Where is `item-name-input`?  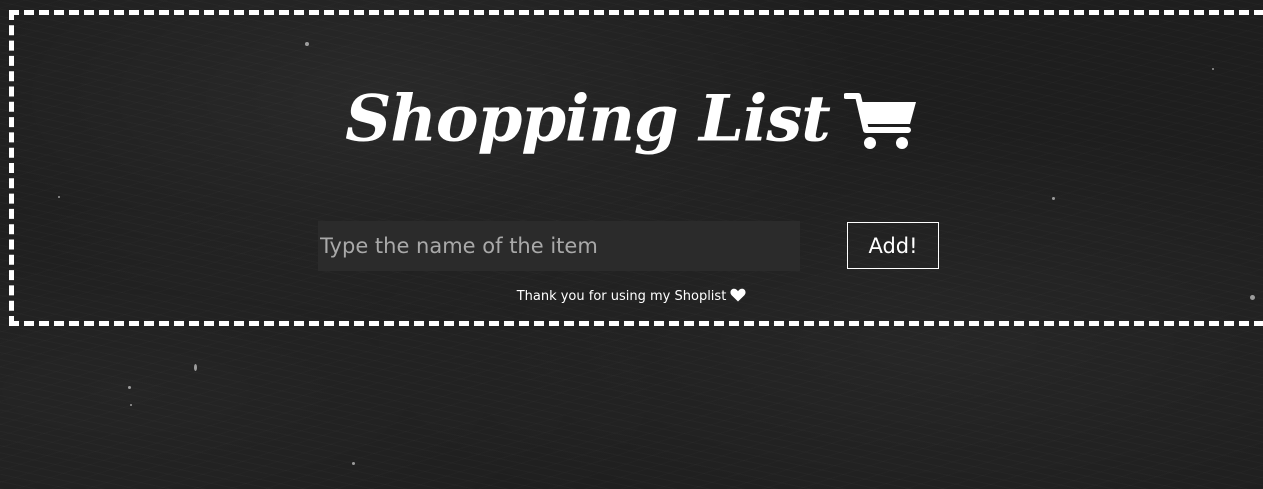
item-name-input is located at coordinates (559, 246).